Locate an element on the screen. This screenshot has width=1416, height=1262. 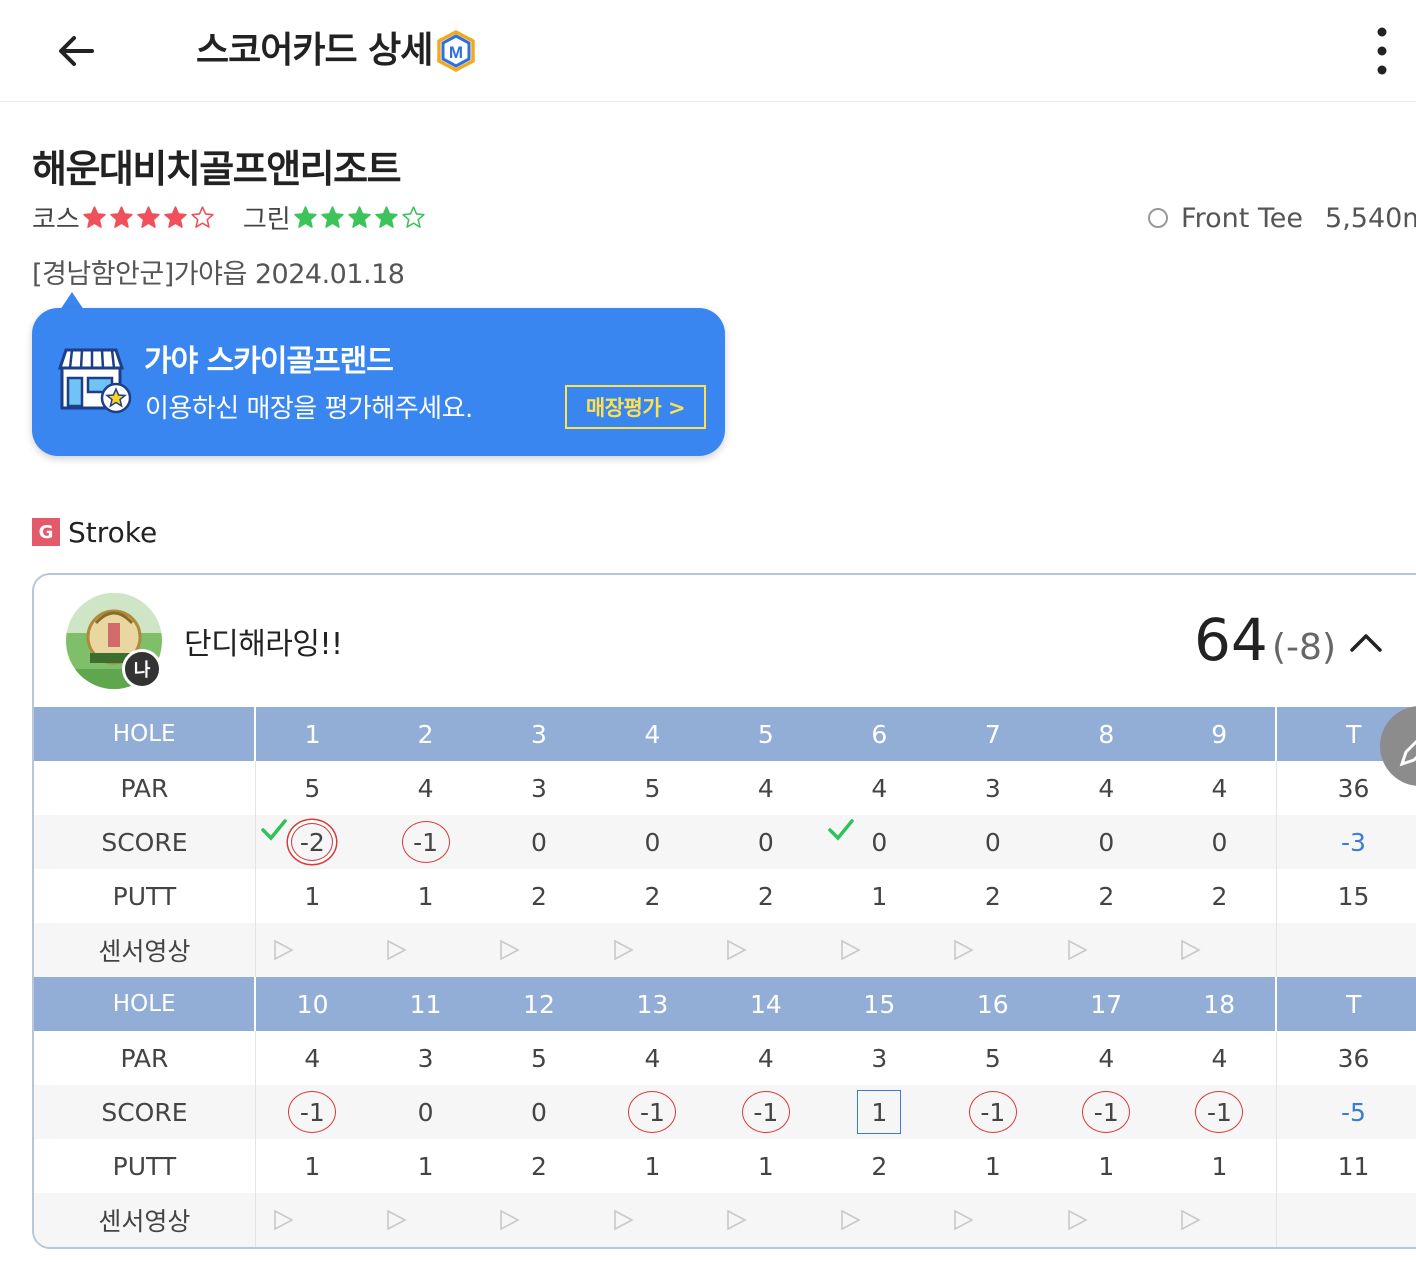
green-rating-label: 그린 is located at coordinates (266, 219).